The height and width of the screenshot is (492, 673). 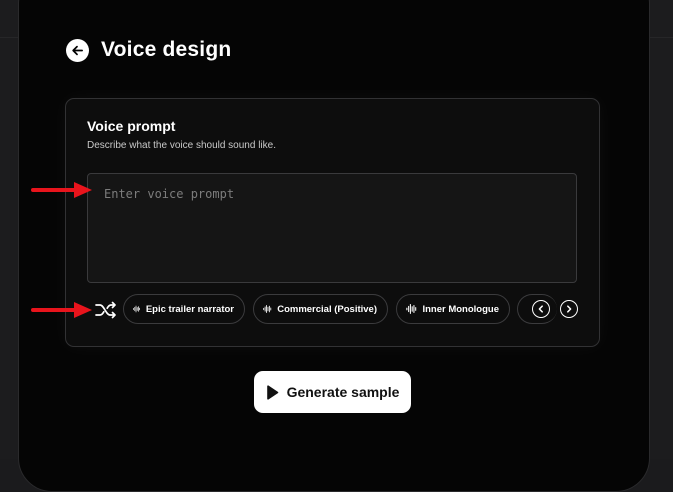 What do you see at coordinates (460, 309) in the screenshot?
I see `preset-chip-label: Inner Monologue` at bounding box center [460, 309].